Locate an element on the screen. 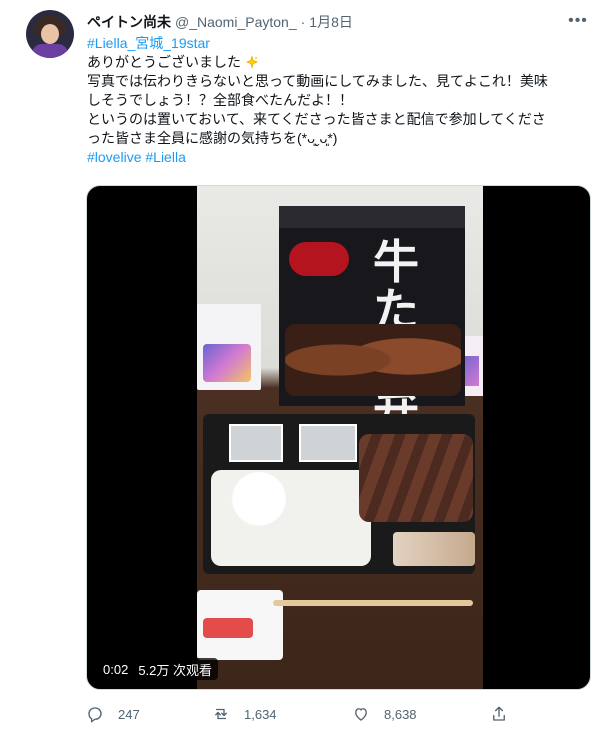 The width and height of the screenshot is (599, 736). pickle-cup-left is located at coordinates (256, 443).